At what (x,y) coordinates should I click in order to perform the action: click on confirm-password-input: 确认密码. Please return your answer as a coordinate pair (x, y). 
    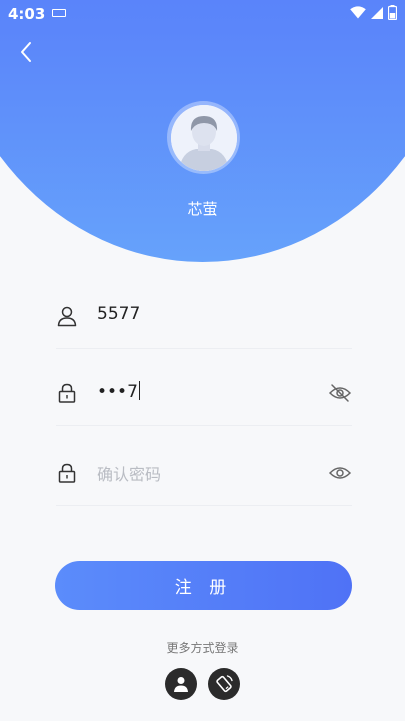
    Looking at the image, I should click on (129, 473).